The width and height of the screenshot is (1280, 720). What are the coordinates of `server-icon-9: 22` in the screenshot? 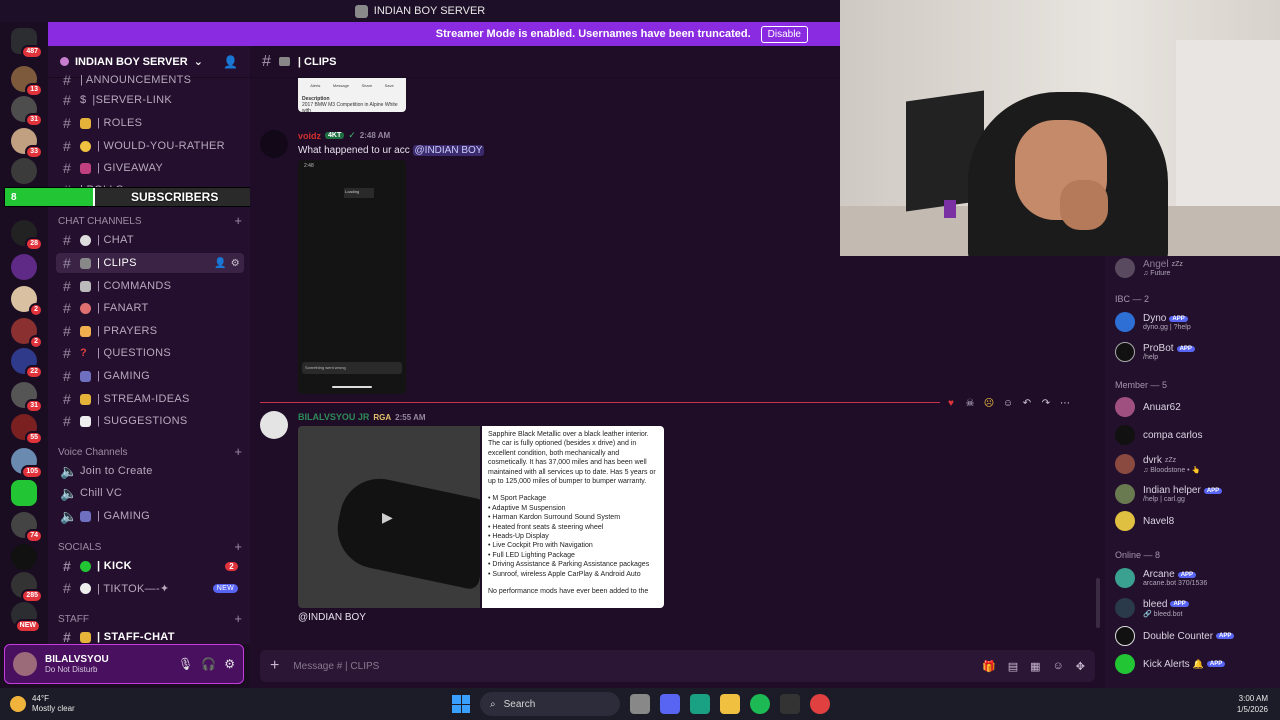 It's located at (27, 363).